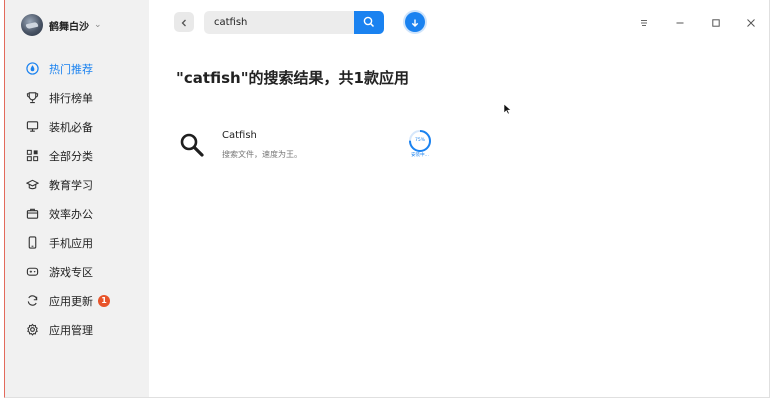 This screenshot has height=402, width=774. I want to click on trophy-icon, so click(32, 98).